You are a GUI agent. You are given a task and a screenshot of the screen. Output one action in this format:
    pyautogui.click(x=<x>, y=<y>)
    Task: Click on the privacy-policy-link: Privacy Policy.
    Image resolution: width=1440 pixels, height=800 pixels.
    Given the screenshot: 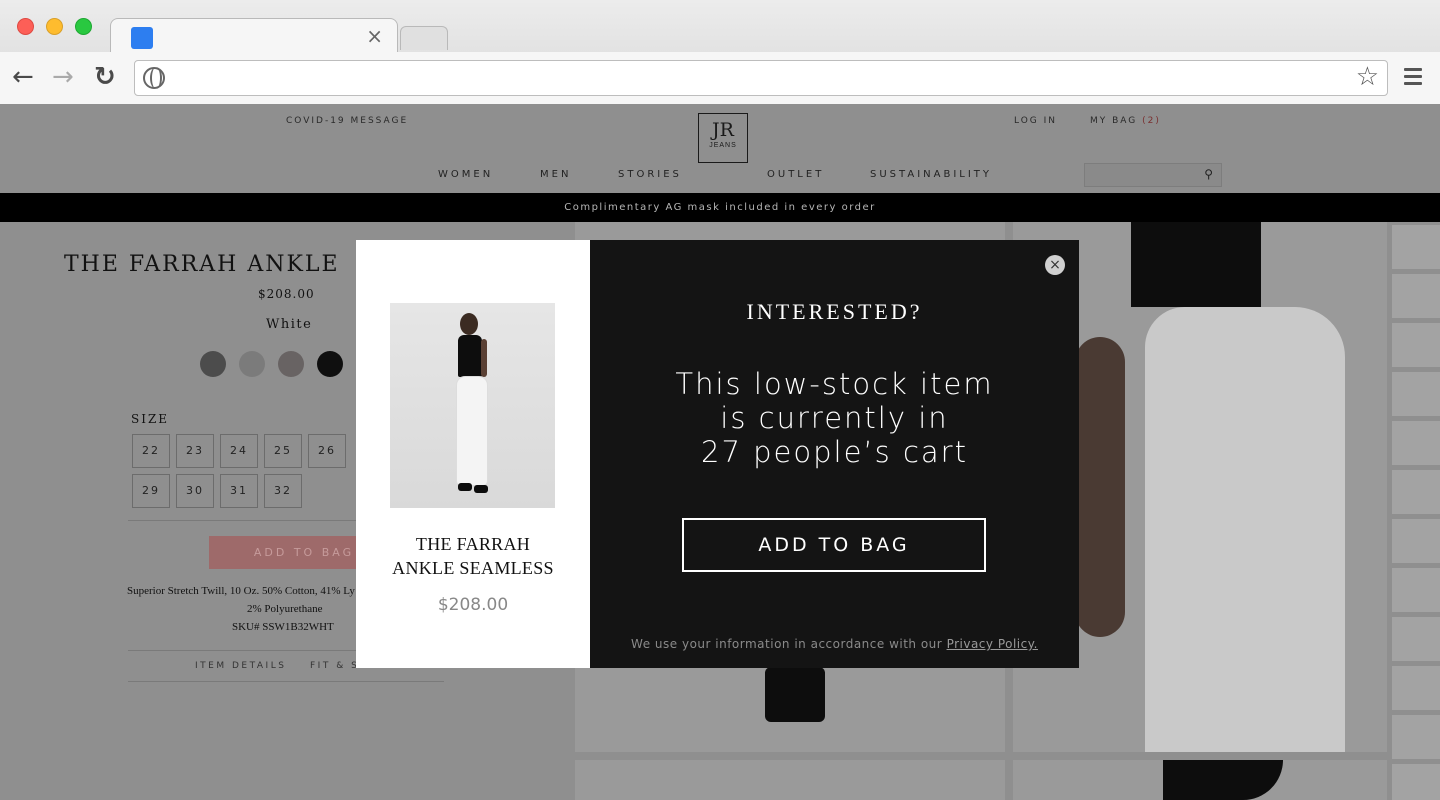 What is the action you would take?
    pyautogui.click(x=992, y=644)
    